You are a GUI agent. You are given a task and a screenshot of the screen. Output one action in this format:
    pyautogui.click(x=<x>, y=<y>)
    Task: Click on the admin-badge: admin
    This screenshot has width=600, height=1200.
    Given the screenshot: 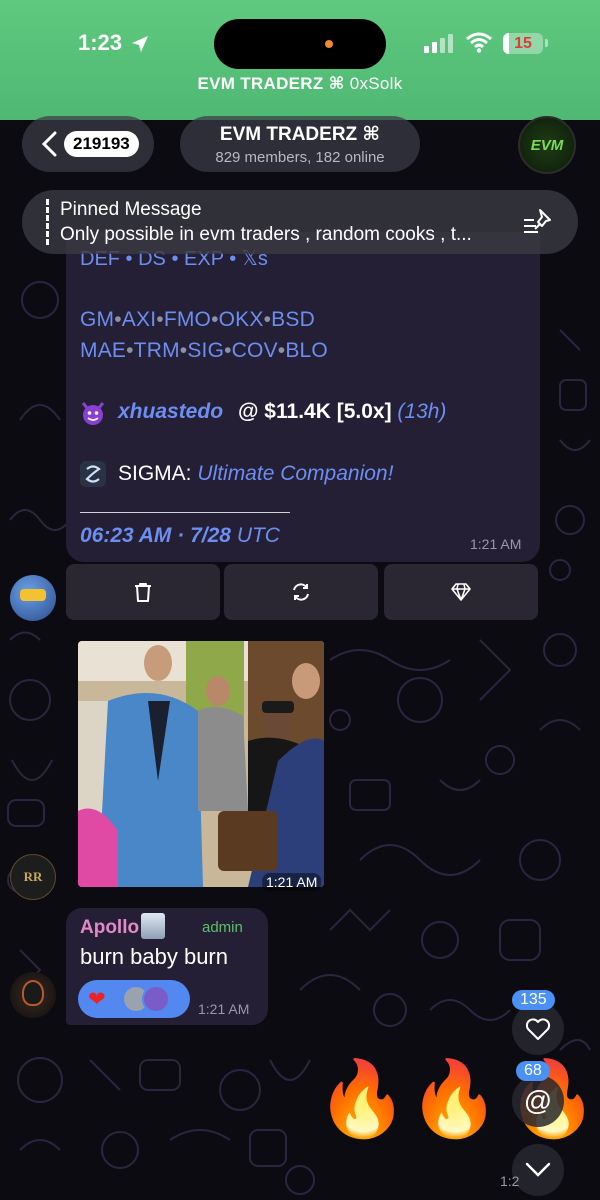 What is the action you would take?
    pyautogui.click(x=222, y=927)
    